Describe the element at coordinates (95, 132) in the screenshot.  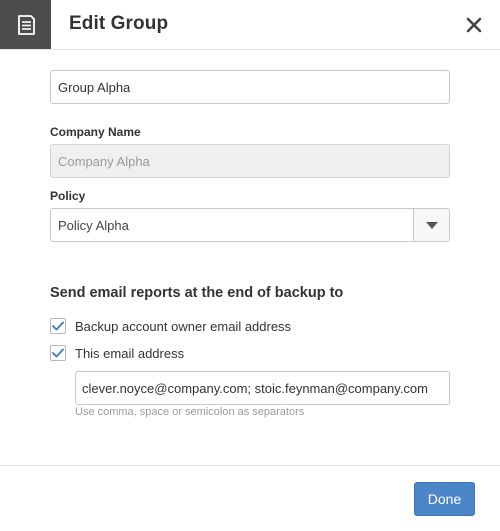
I see `company-name-label: Company Name` at that location.